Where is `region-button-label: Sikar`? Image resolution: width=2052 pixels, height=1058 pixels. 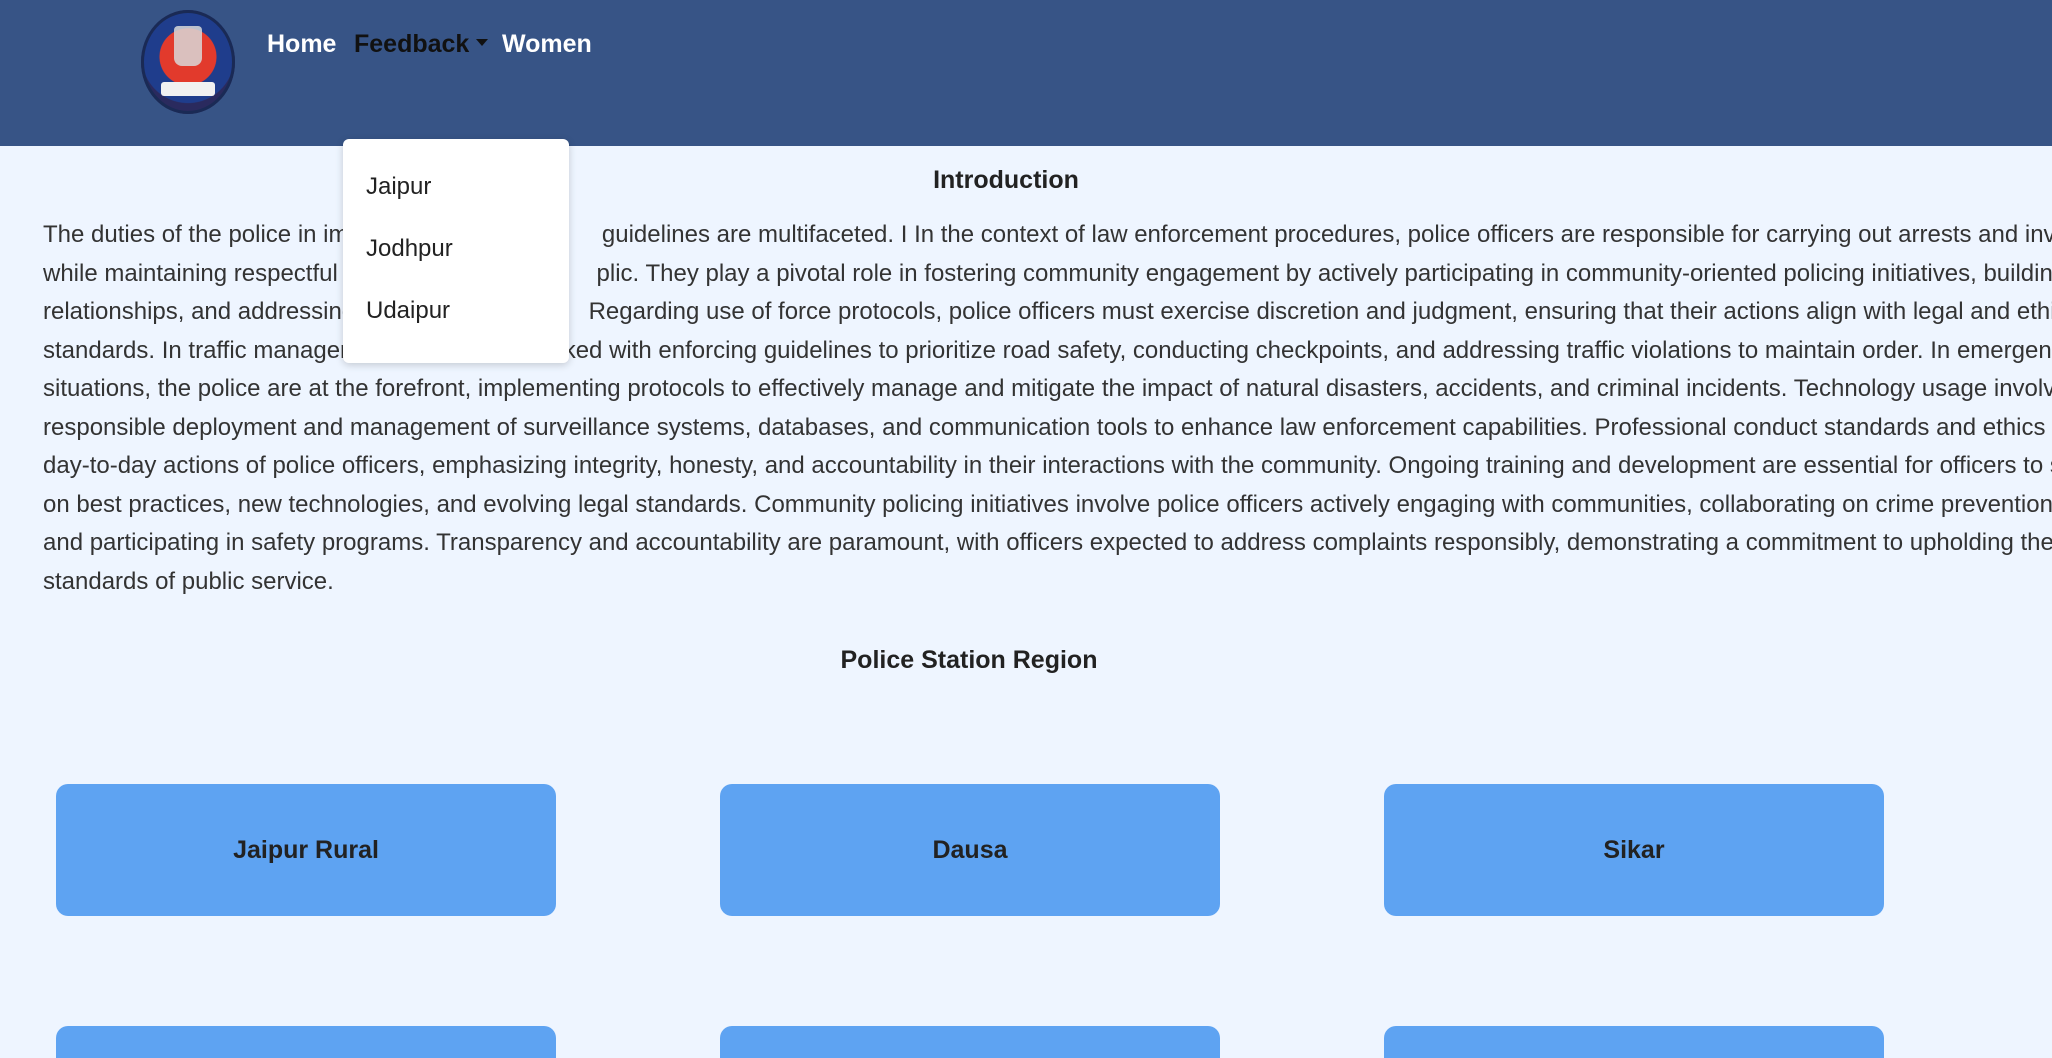 region-button-label: Sikar is located at coordinates (1634, 849).